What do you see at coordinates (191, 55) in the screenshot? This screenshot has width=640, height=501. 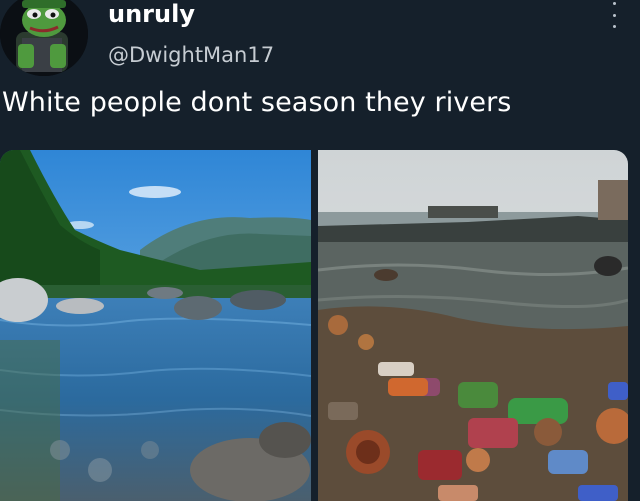 I see `user-handle: @DwightMan17` at bounding box center [191, 55].